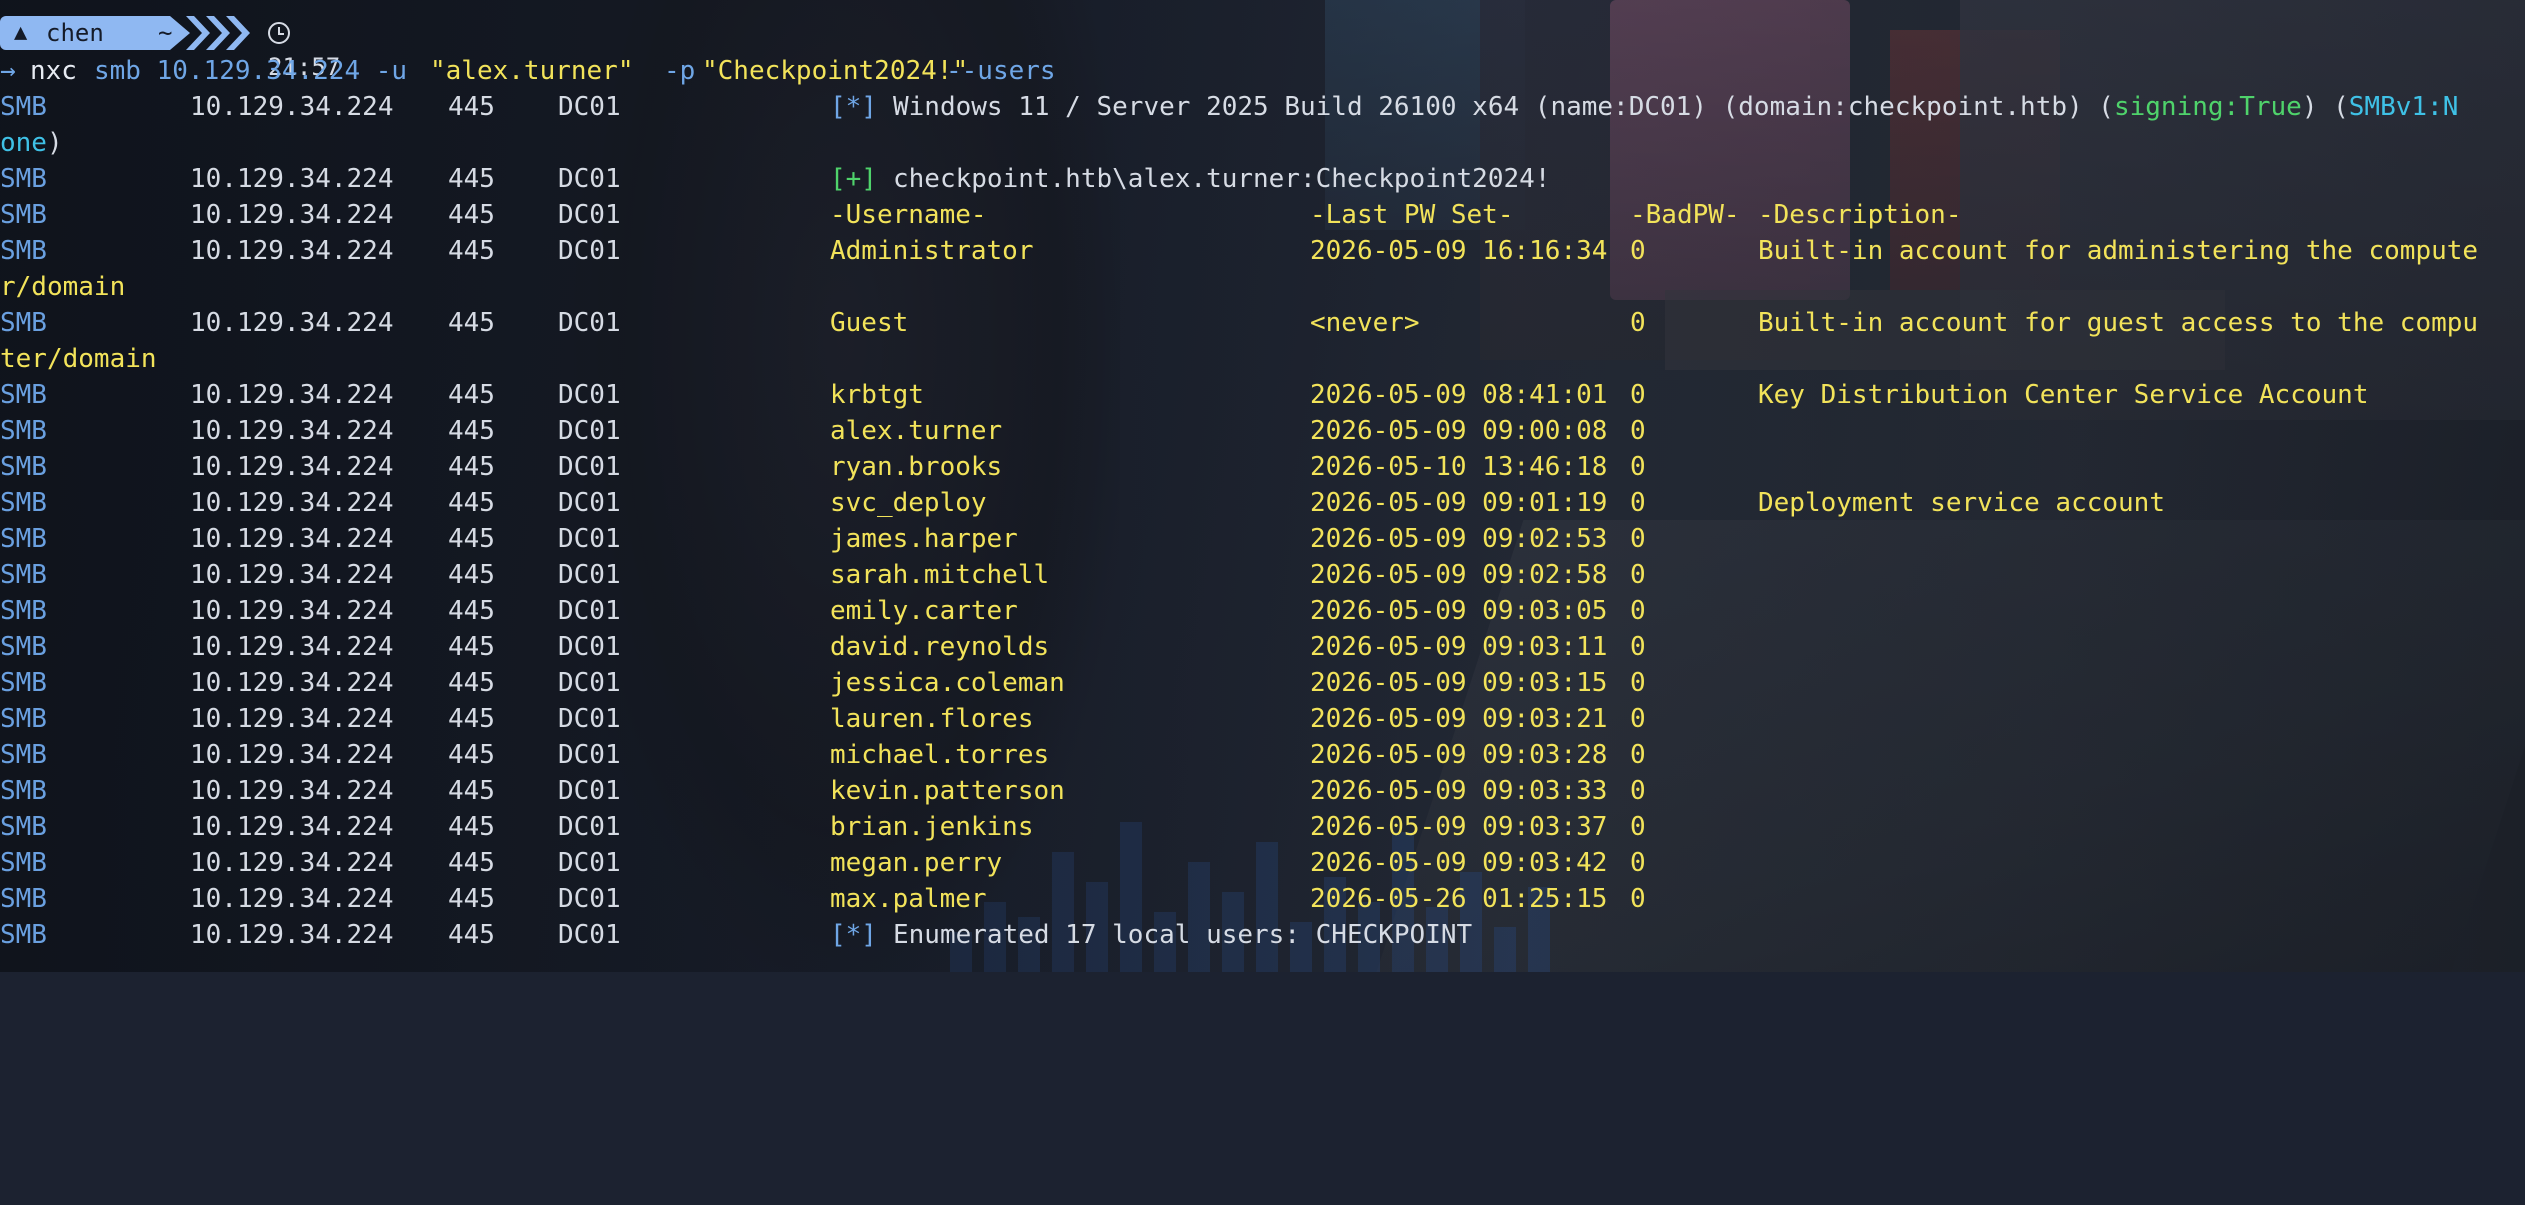 The image size is (2525, 1205). What do you see at coordinates (853, 935) in the screenshot?
I see `summary-marker: [*]` at bounding box center [853, 935].